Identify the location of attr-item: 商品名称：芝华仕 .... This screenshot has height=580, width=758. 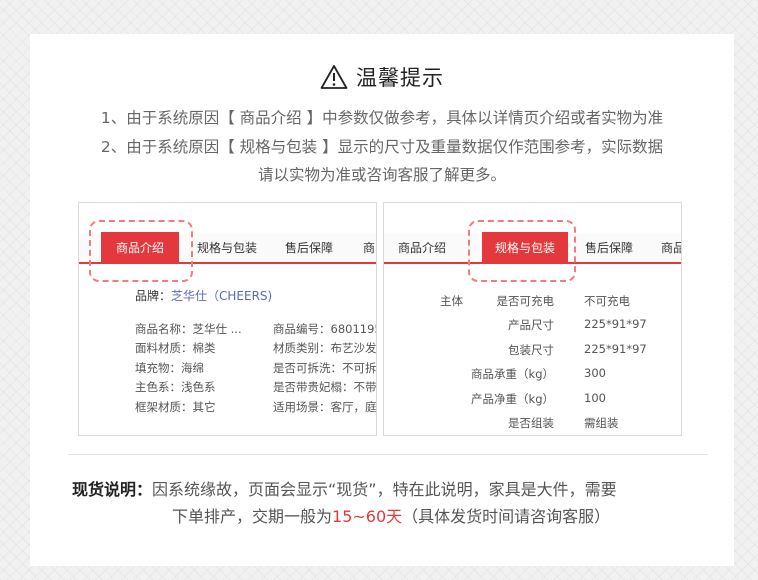
(188, 329).